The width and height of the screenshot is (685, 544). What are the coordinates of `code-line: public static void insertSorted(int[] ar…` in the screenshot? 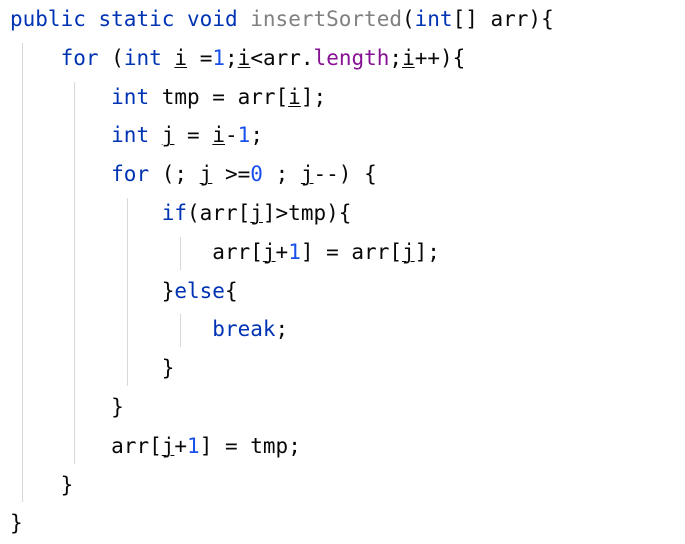 It's located at (342, 19).